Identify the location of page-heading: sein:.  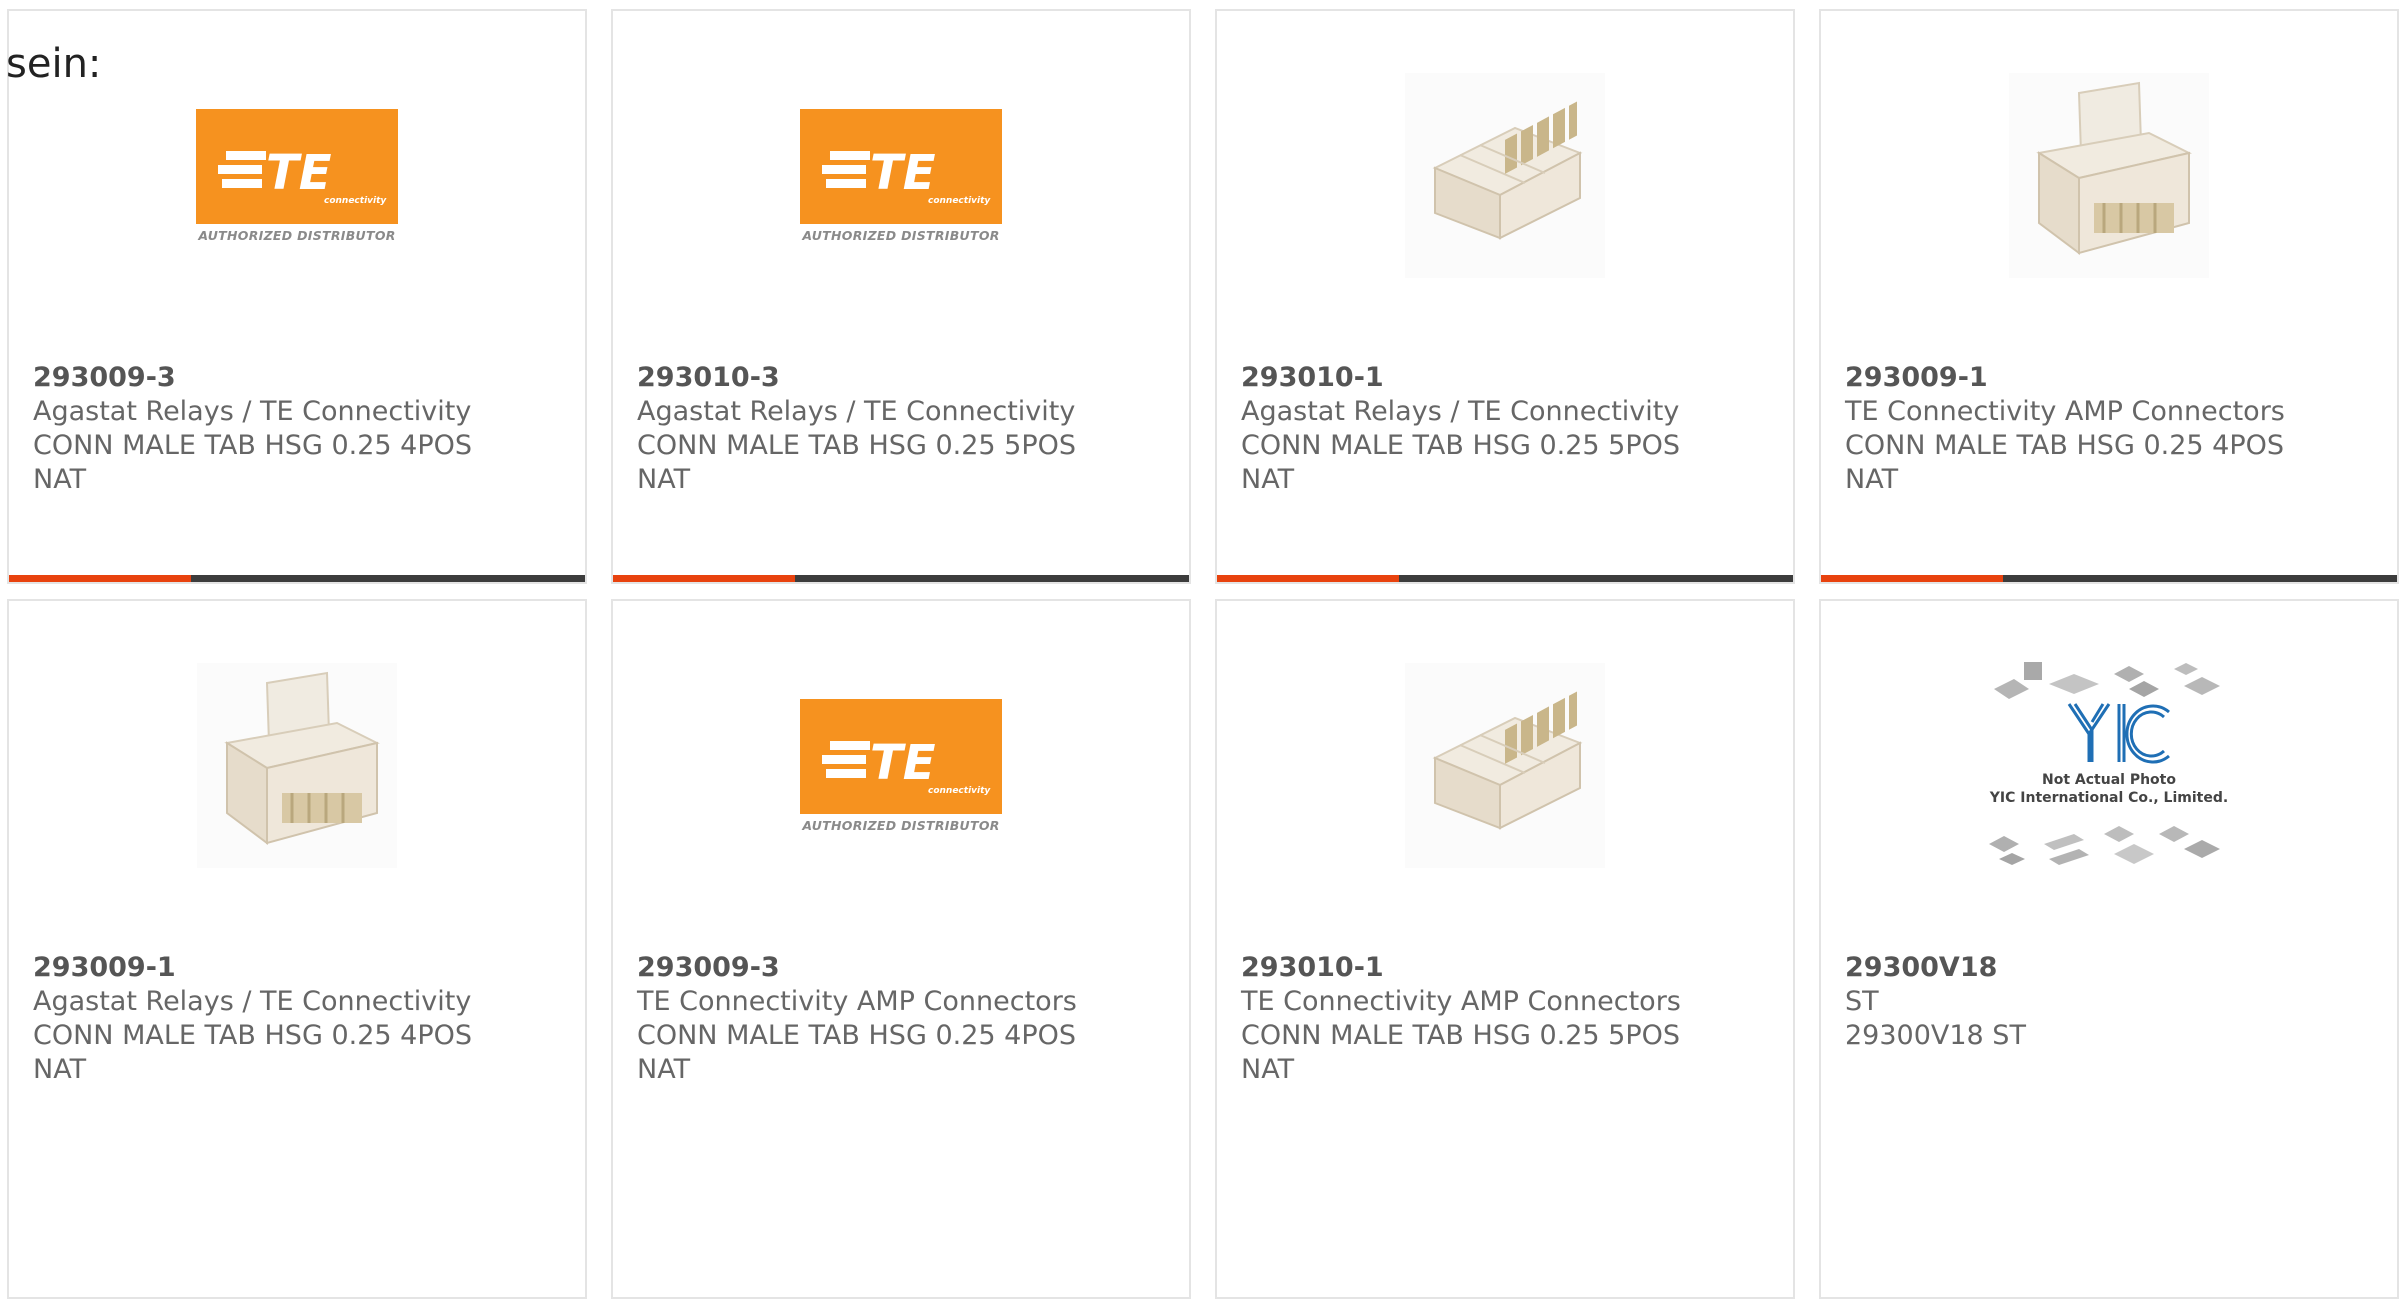
(54, 64).